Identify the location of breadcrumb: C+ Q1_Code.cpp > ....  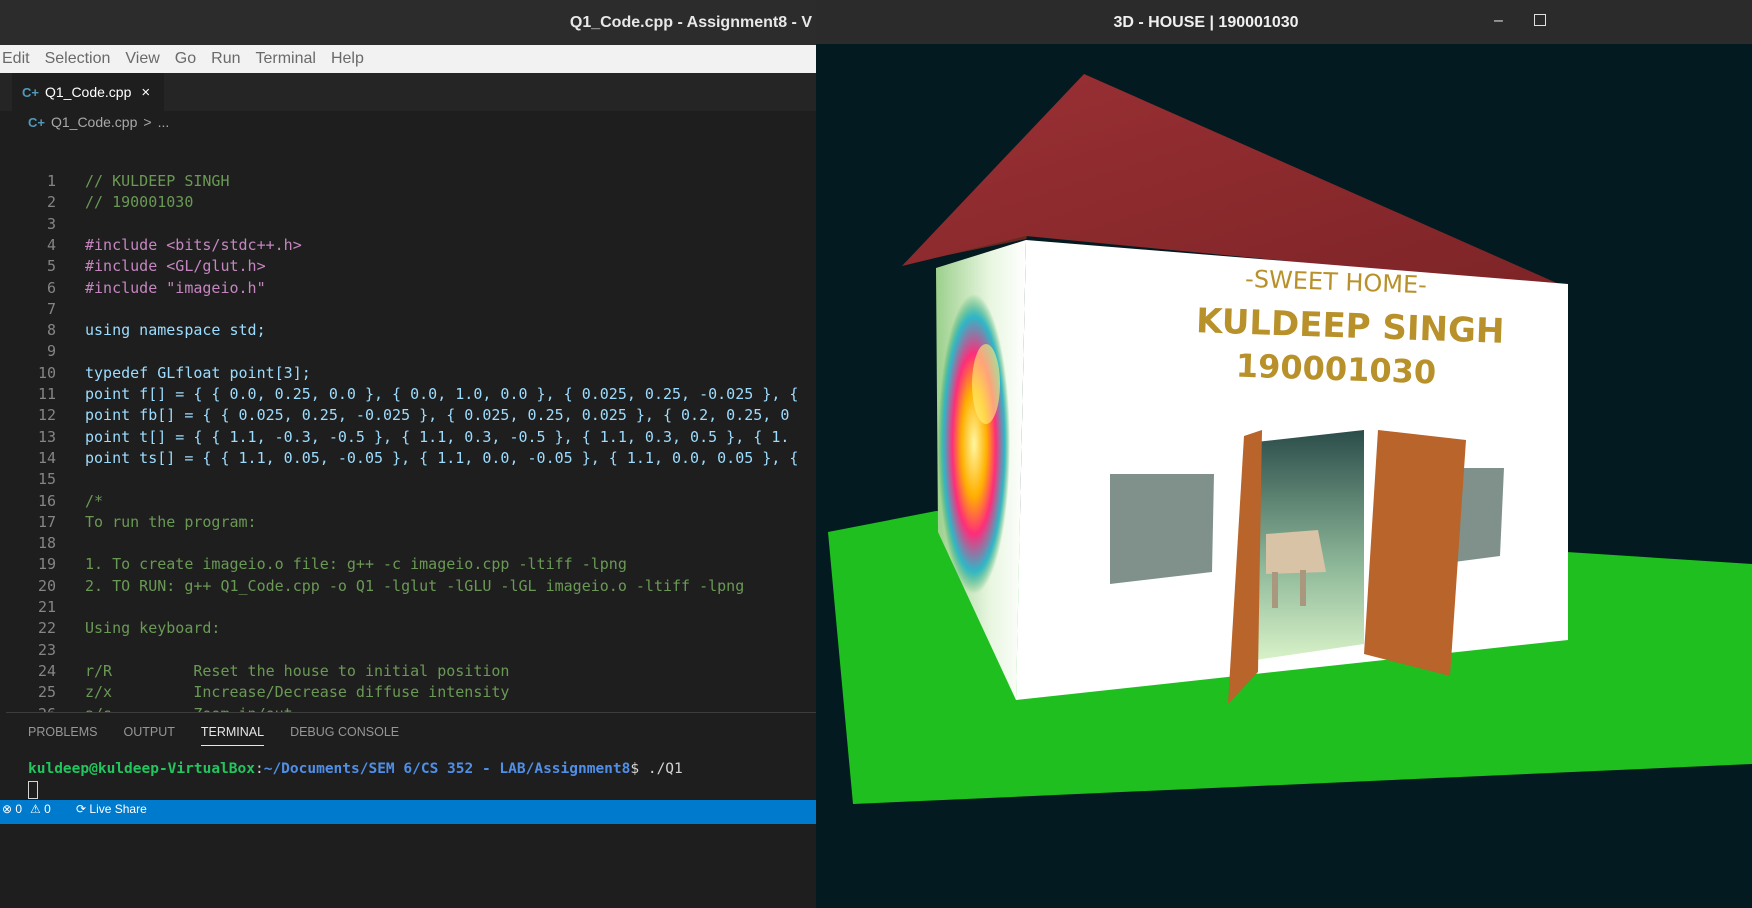
(98, 122).